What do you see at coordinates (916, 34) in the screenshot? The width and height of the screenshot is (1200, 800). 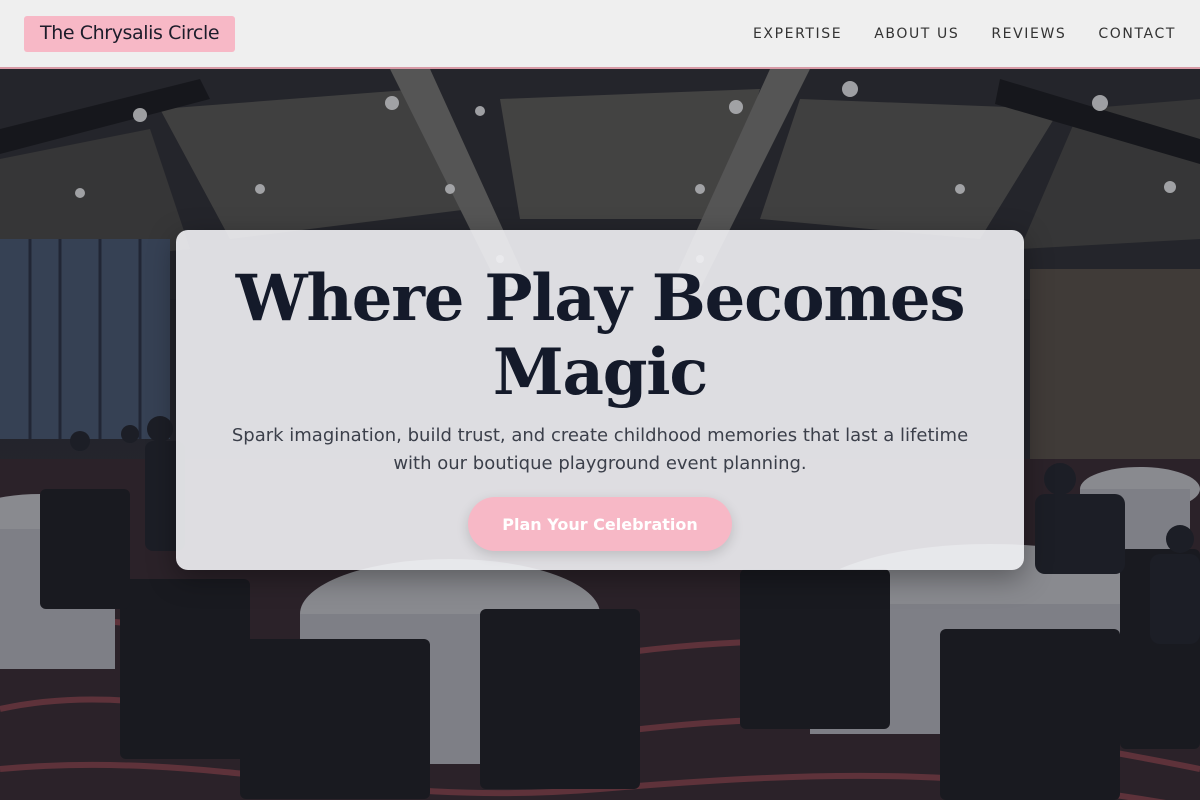 I see `nav-link-about-us: ABOUT US` at bounding box center [916, 34].